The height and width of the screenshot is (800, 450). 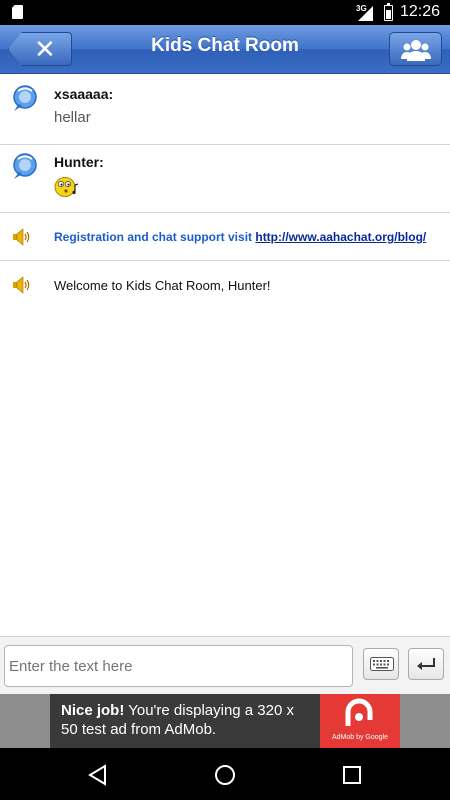 What do you see at coordinates (225, 110) in the screenshot?
I see `chat-message: xsaaaaa: hellar` at bounding box center [225, 110].